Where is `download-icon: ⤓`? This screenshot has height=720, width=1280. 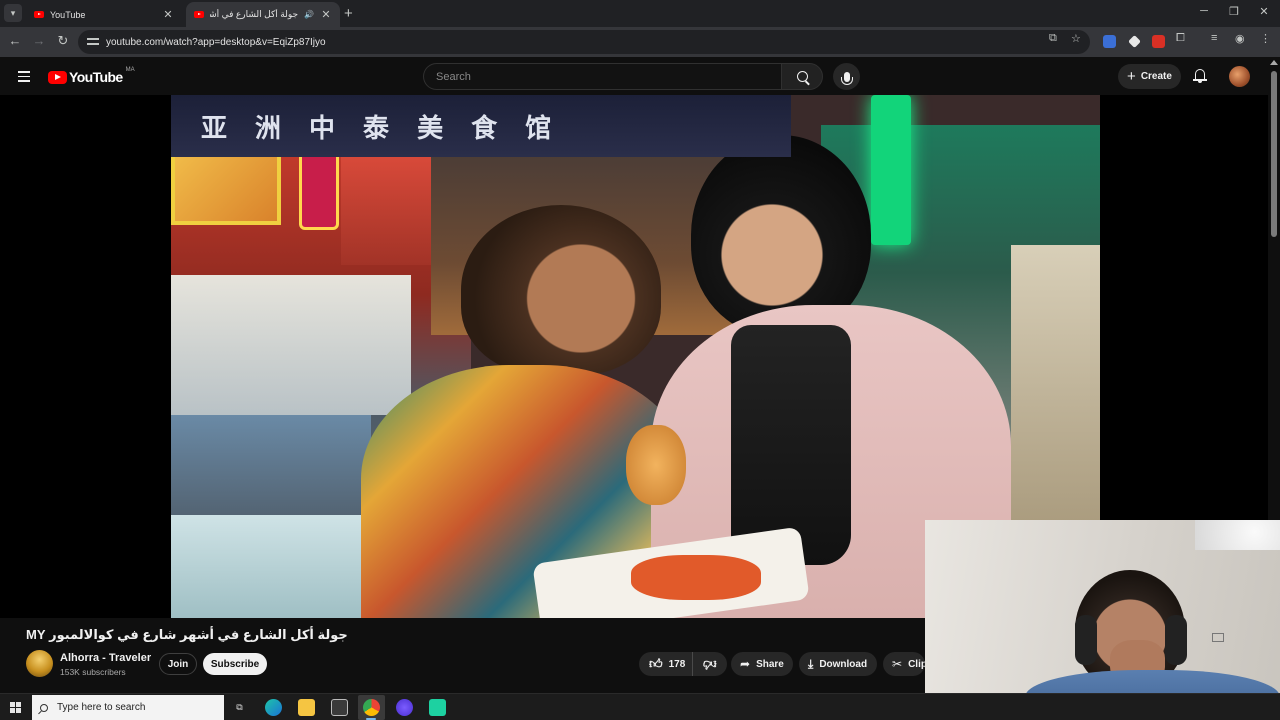 download-icon: ⤓ is located at coordinates (811, 663).